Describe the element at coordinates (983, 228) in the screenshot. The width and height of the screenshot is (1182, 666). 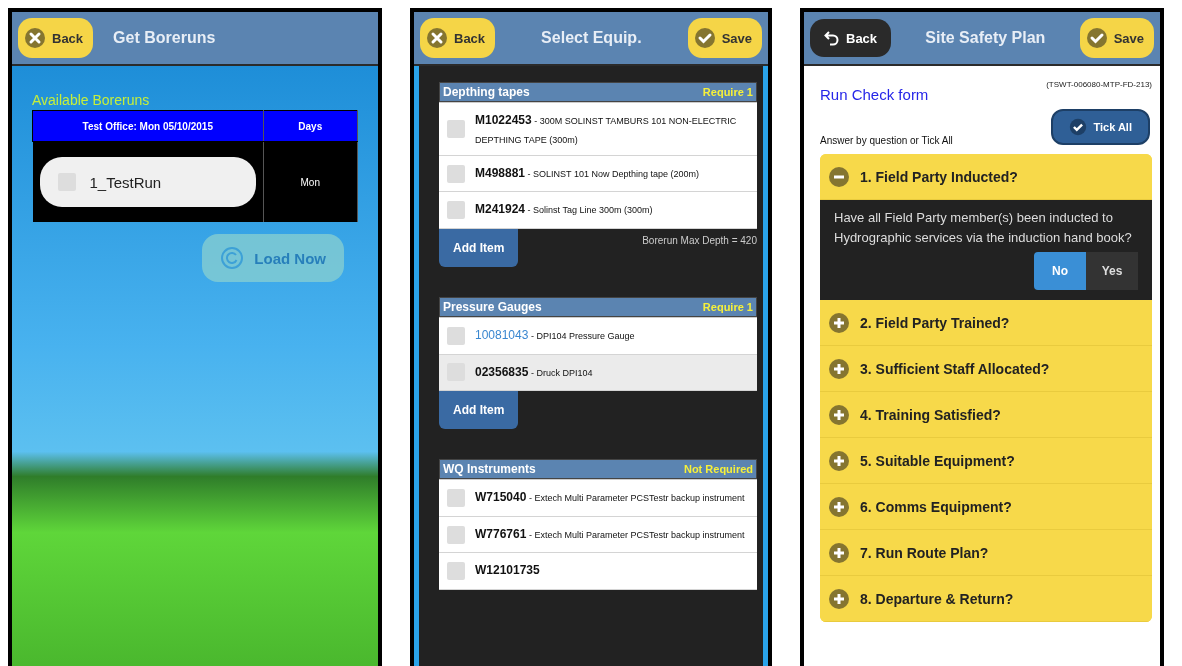
I see `question-text: Have all Field Party member(s) been inducted to Hydrographic services via the induction hand book?` at that location.